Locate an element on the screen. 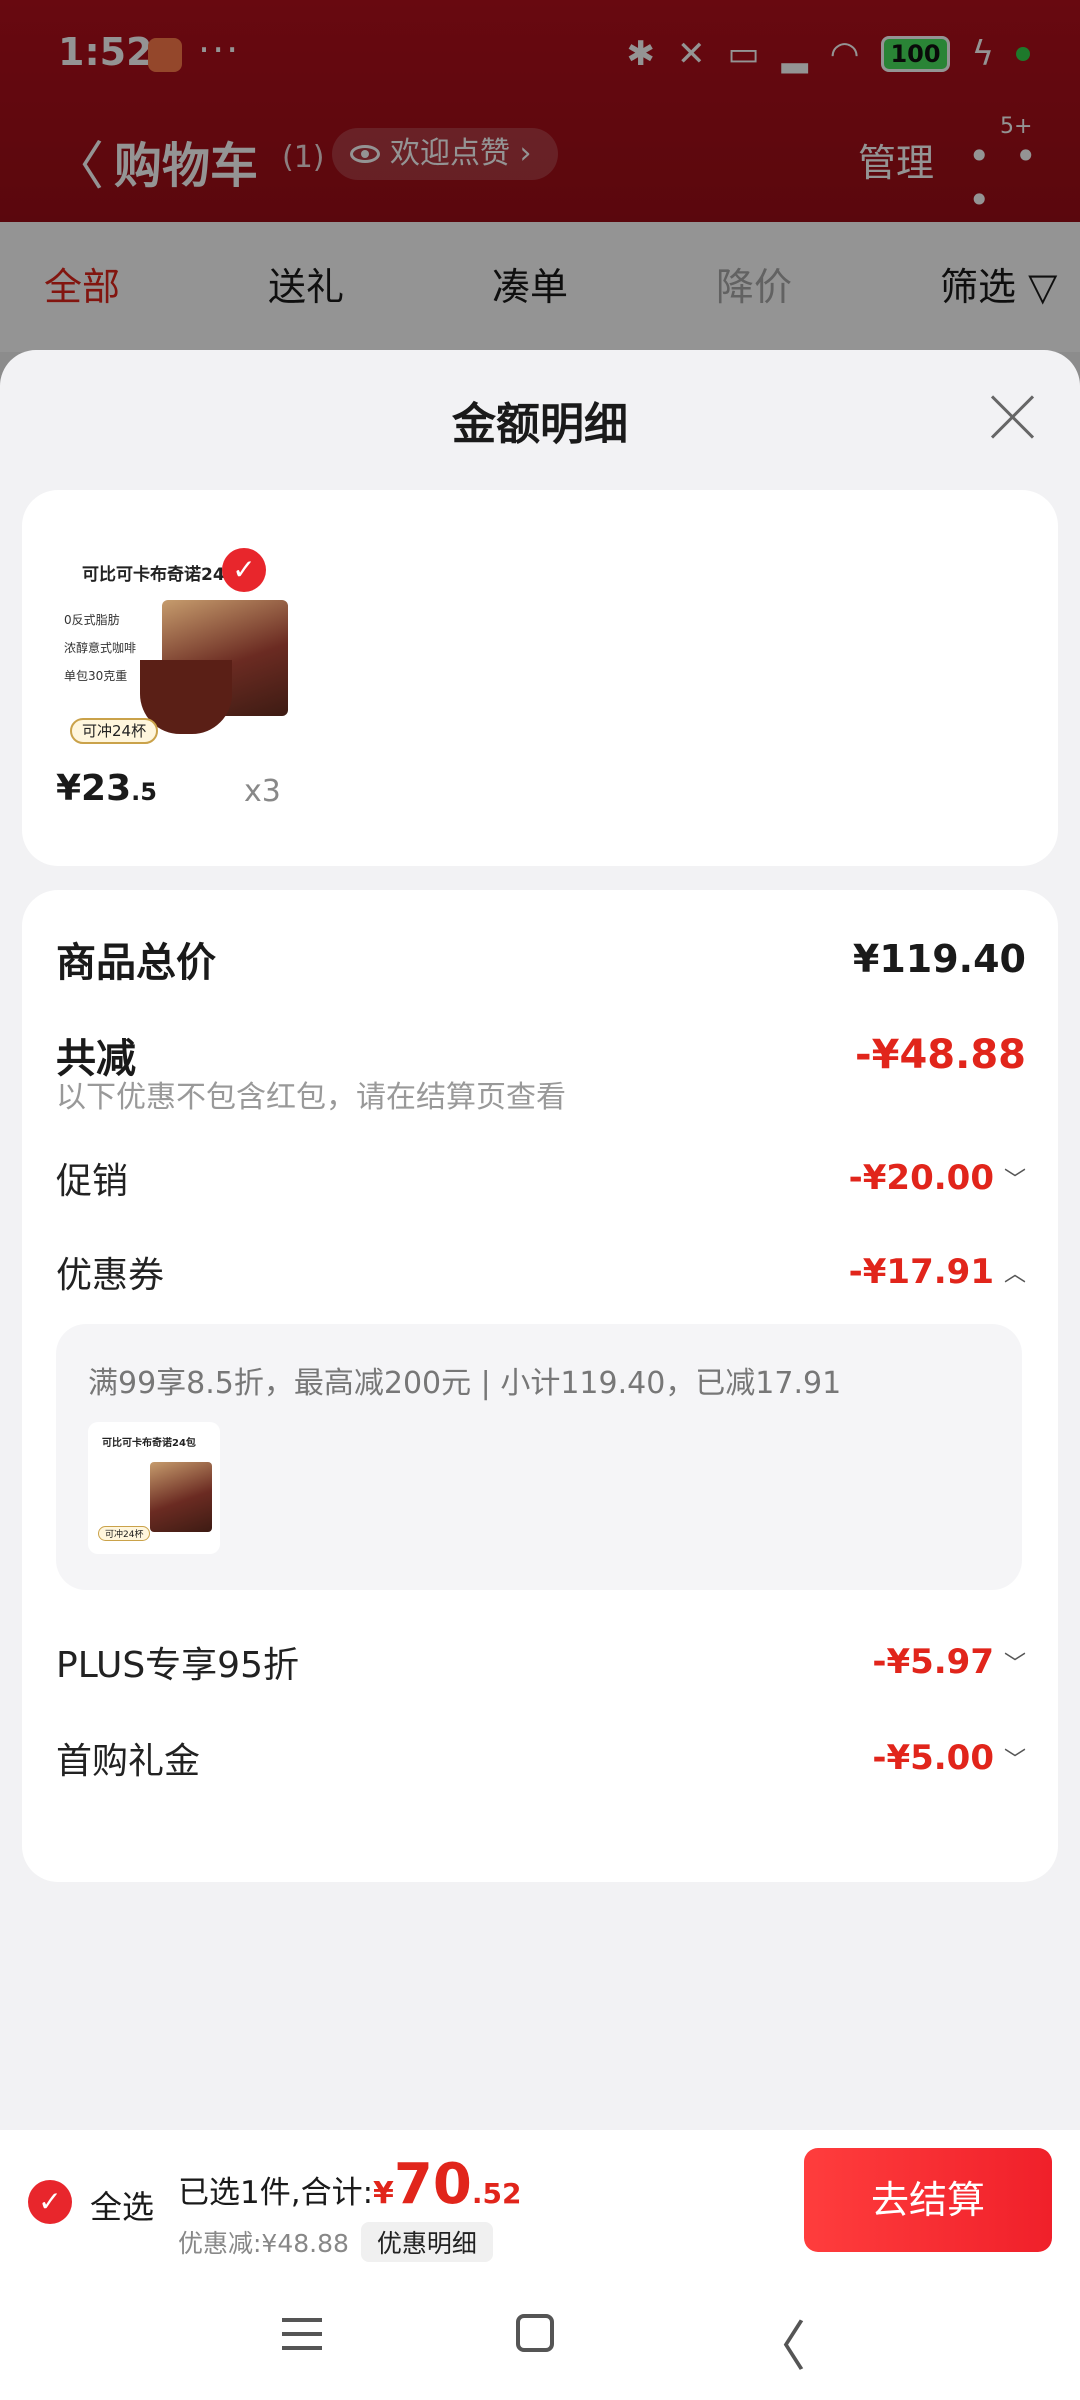 Image resolution: width=1080 pixels, height=2400 pixels. checkout-summary: 已选1件,合计: ¥ 70 .52 is located at coordinates (349, 2184).